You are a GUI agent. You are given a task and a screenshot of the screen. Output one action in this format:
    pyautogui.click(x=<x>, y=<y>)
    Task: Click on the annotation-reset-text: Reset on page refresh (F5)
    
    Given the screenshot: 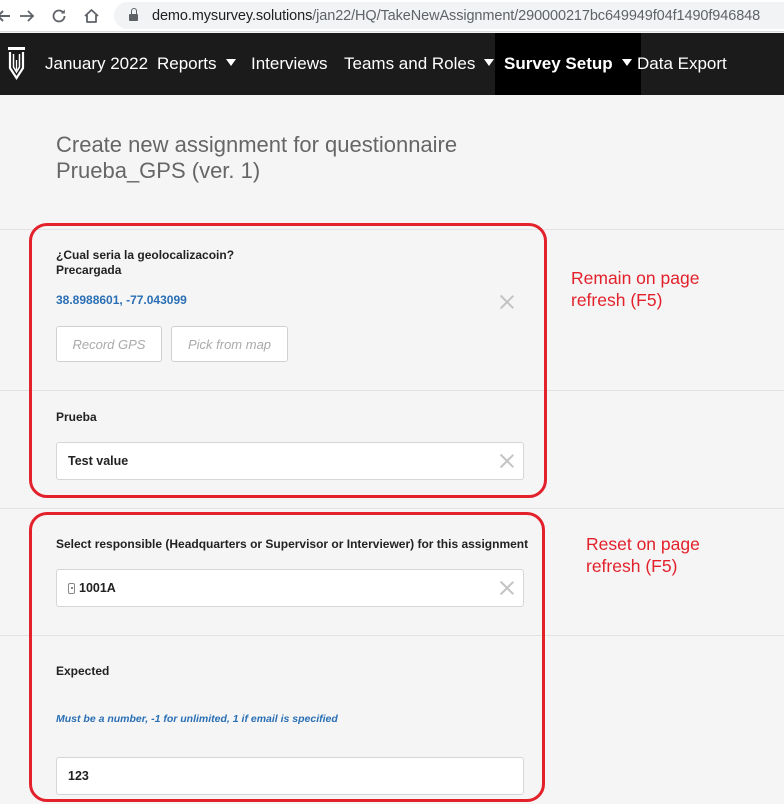 What is the action you would take?
    pyautogui.click(x=643, y=555)
    